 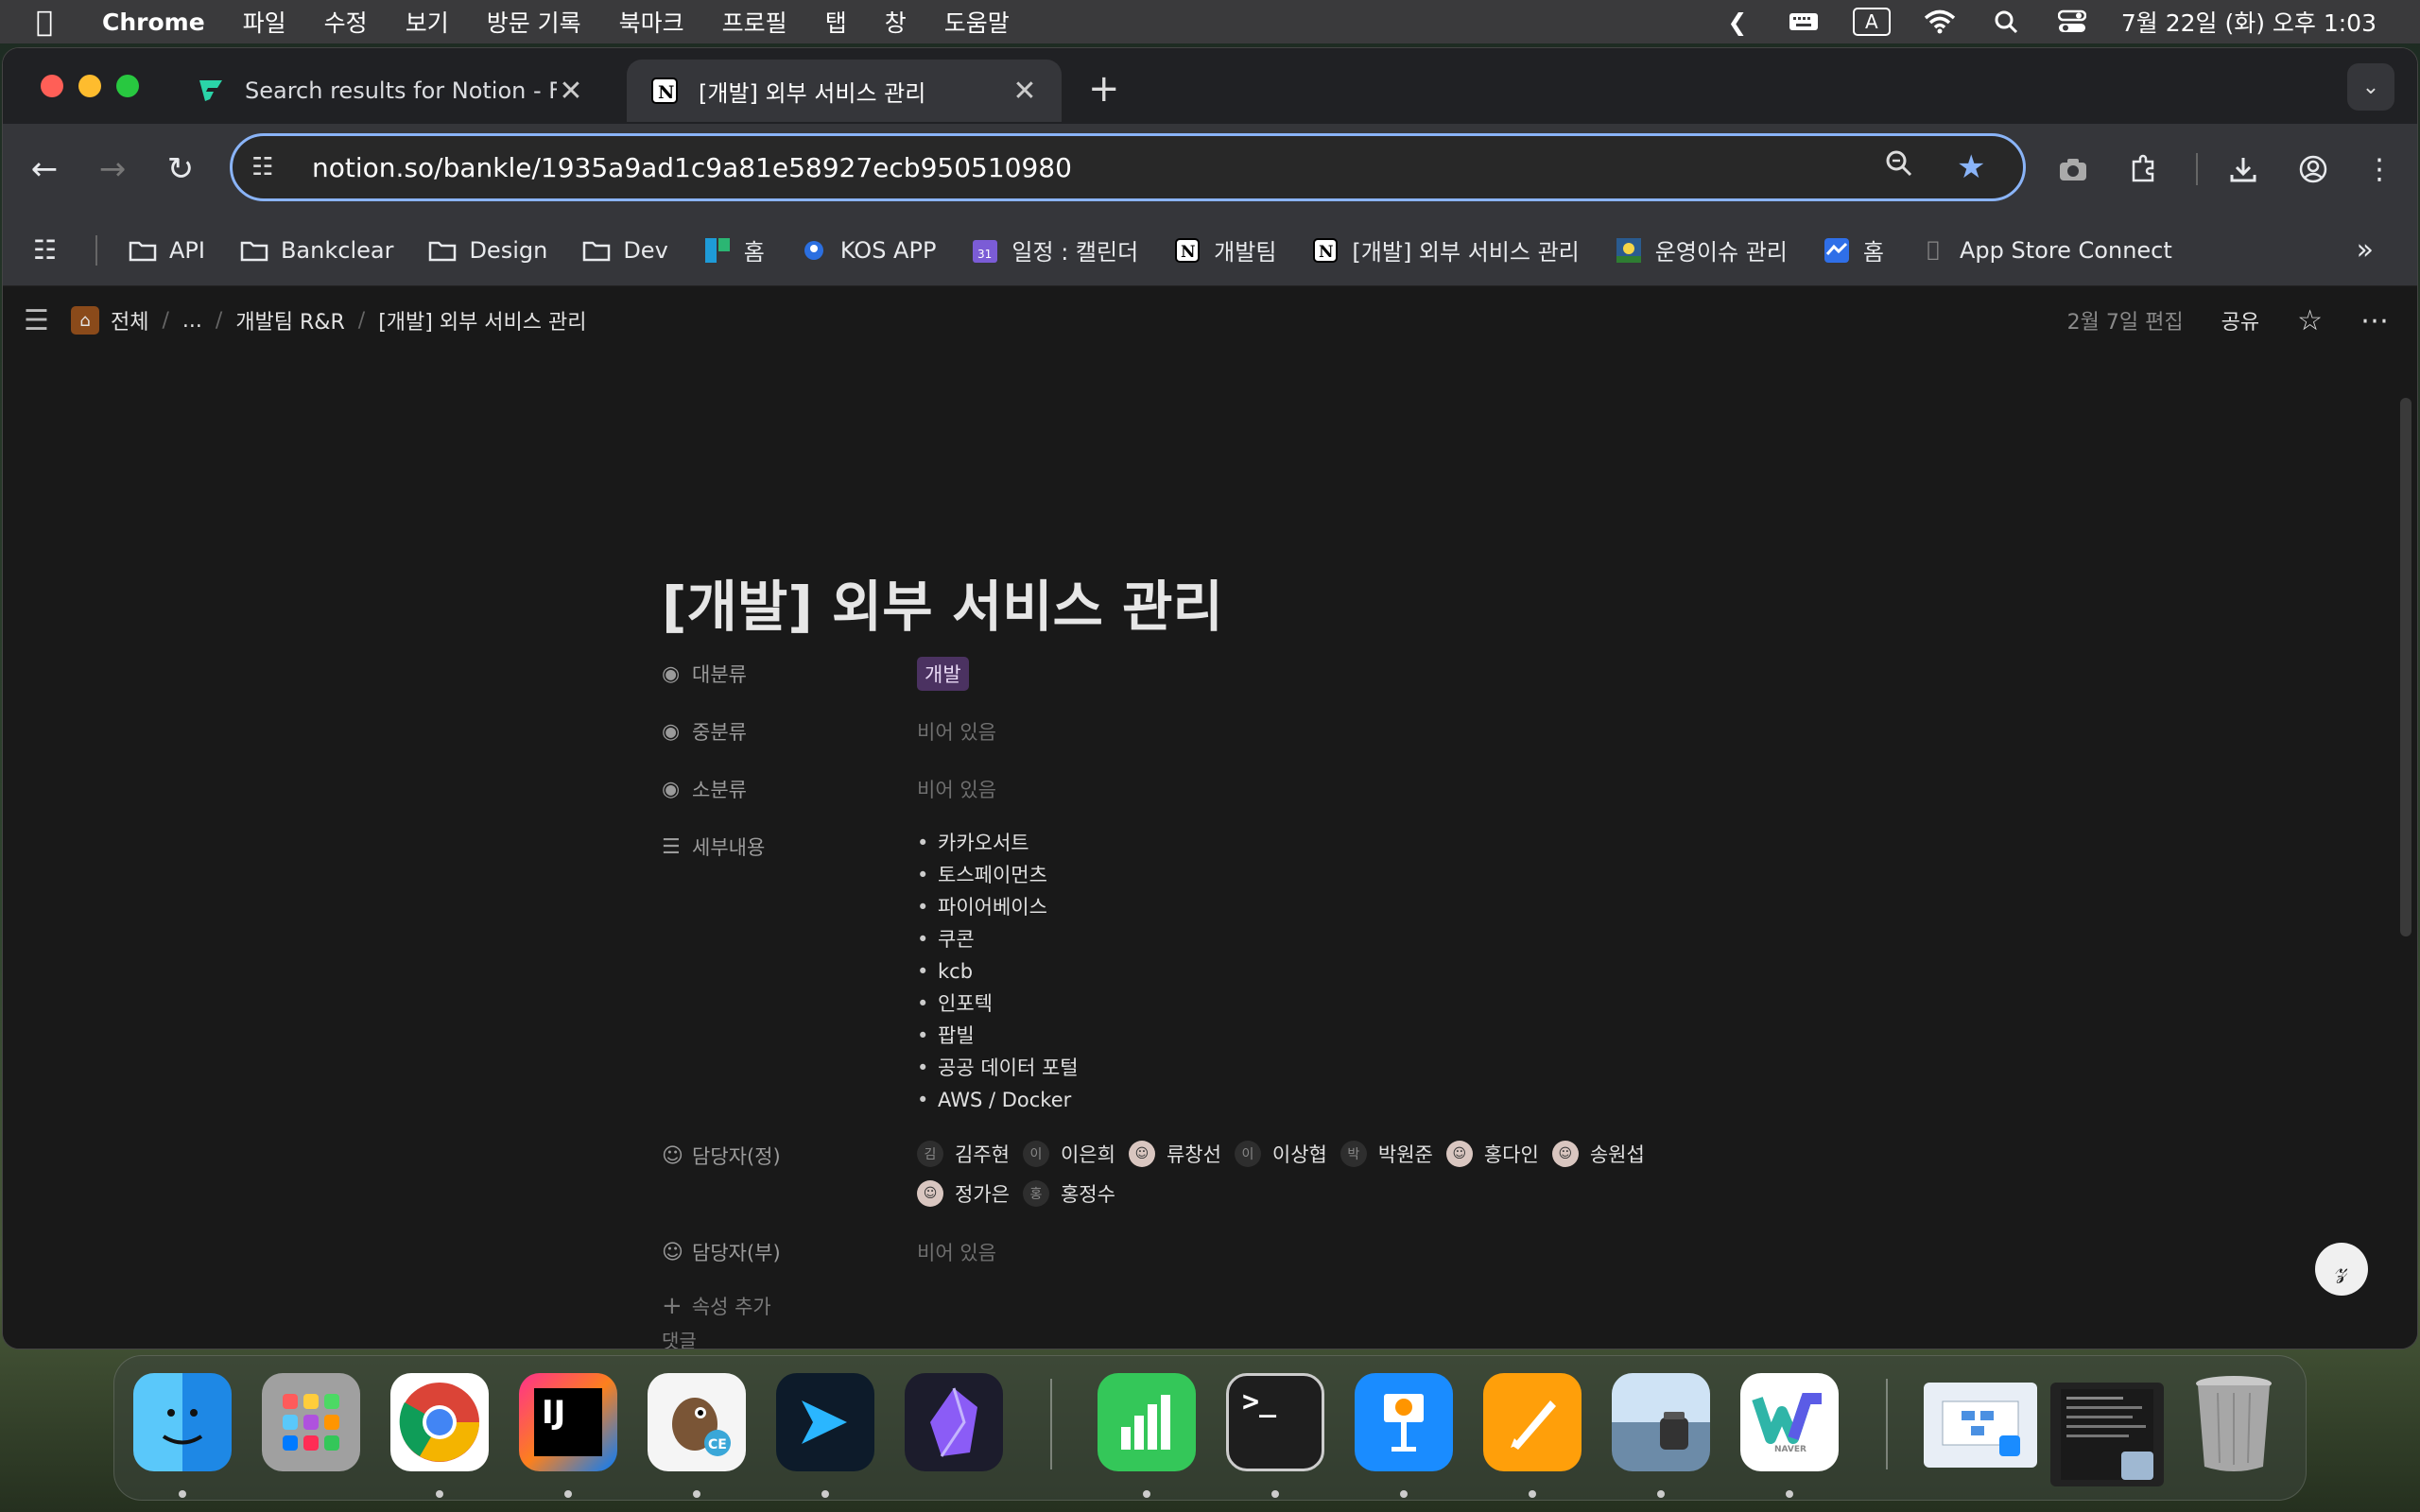 What do you see at coordinates (2380, 169) in the screenshot?
I see `chrome-menu-kebab-icon: ⋮` at bounding box center [2380, 169].